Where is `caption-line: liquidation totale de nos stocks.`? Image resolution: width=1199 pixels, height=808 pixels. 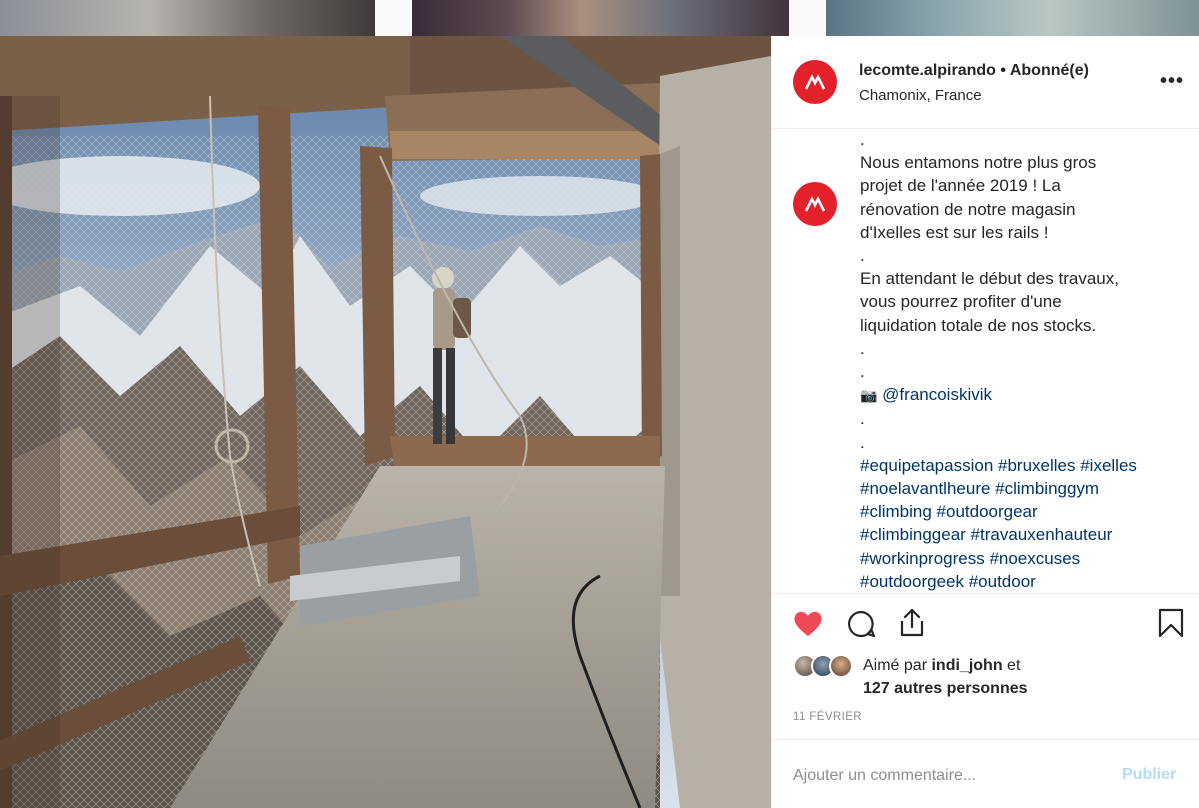
caption-line: liquidation totale de nos stocks. is located at coordinates (978, 325).